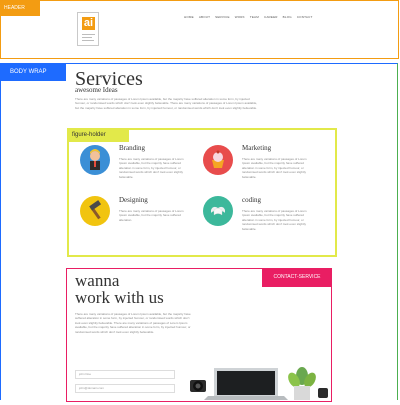 This screenshot has height=405, width=400. What do you see at coordinates (222, 17) in the screenshot?
I see `nav-item-service: SERVICE` at bounding box center [222, 17].